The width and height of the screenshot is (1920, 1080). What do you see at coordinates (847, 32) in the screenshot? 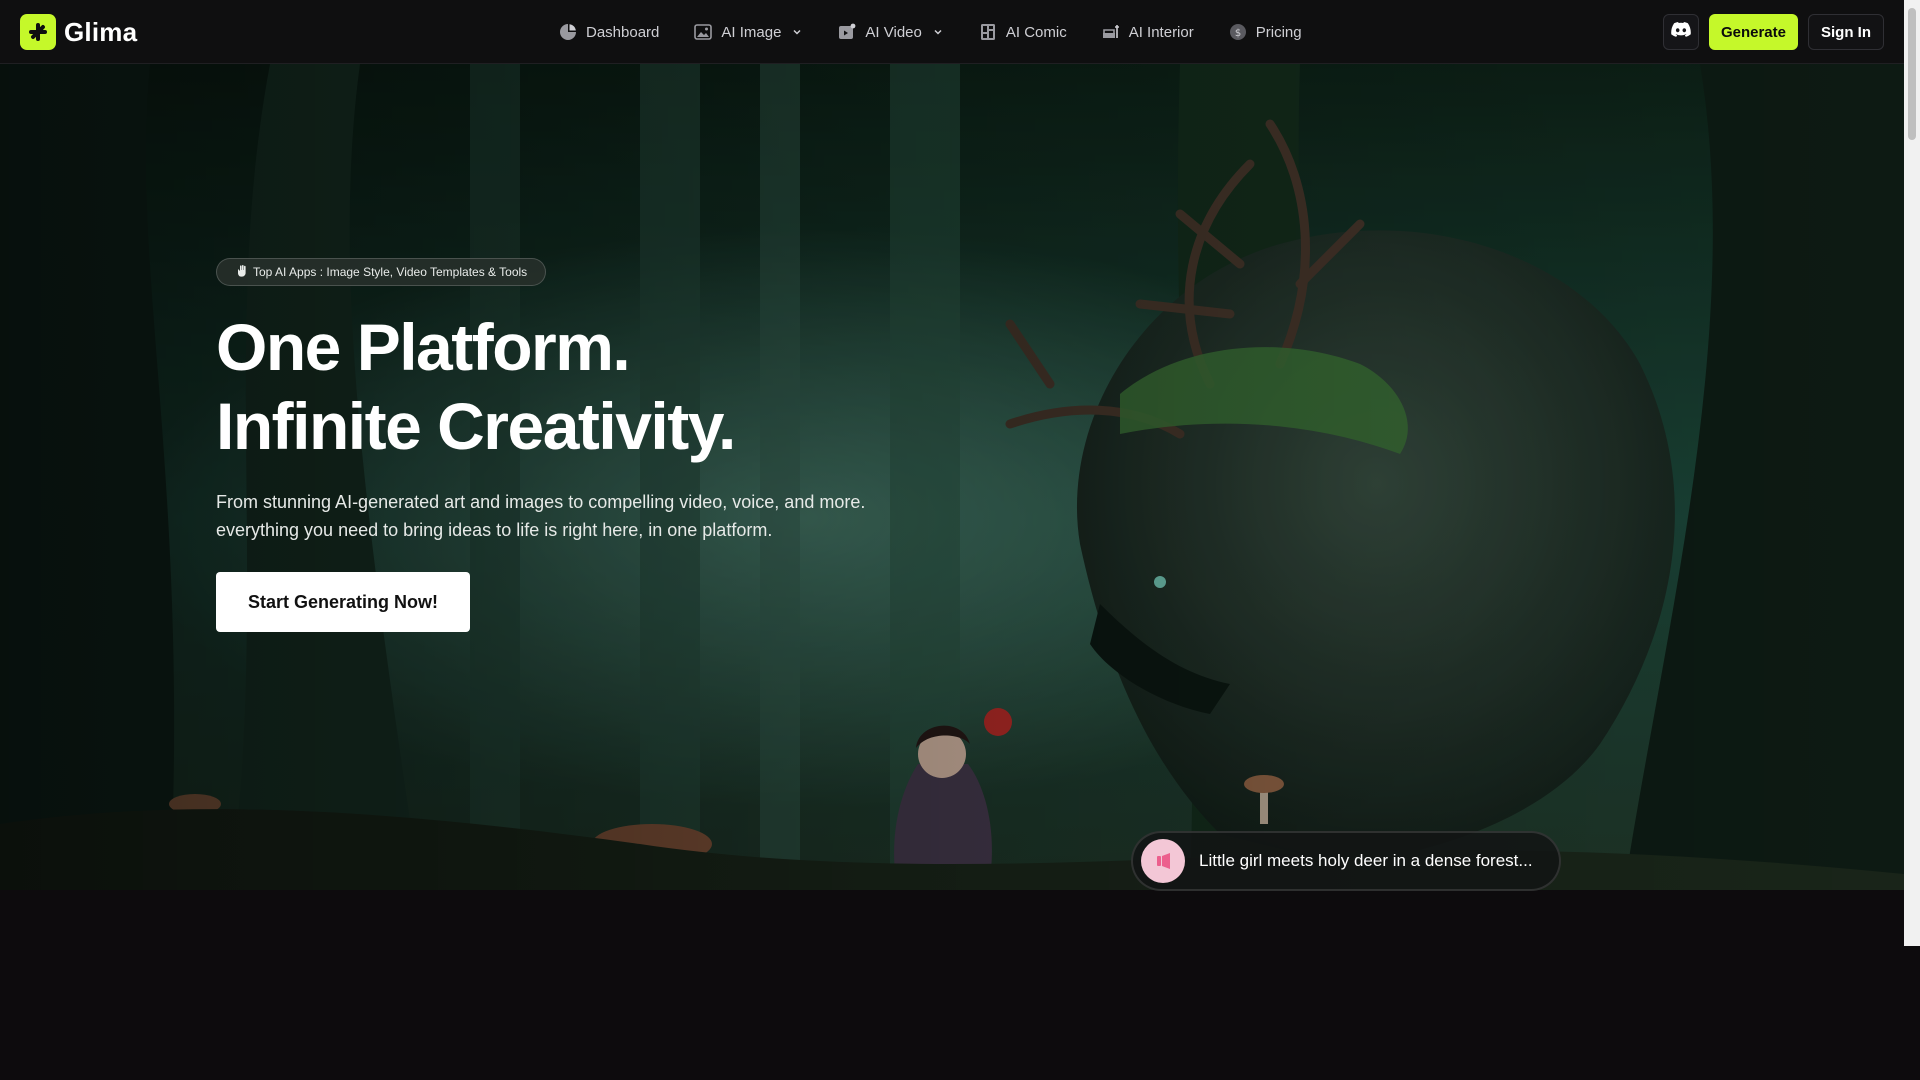
I see `video-icon` at bounding box center [847, 32].